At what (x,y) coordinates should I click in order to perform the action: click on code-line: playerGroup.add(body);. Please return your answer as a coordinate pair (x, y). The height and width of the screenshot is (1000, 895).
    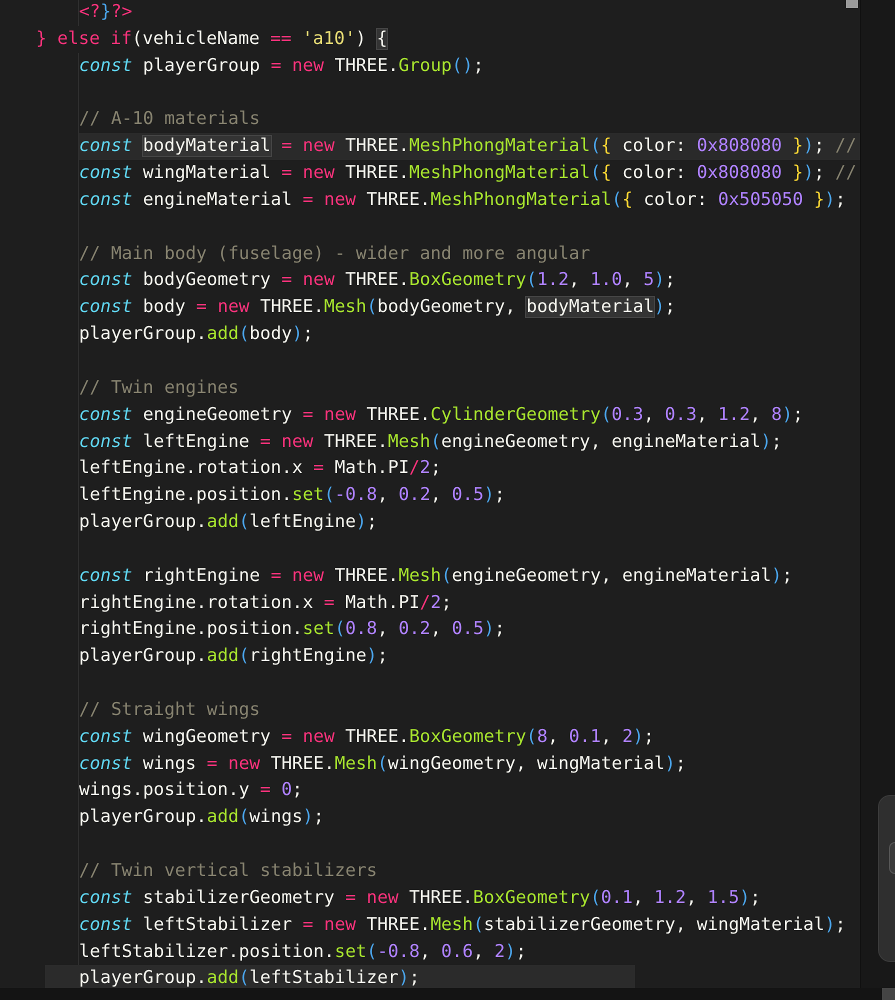
    Looking at the image, I should click on (196, 334).